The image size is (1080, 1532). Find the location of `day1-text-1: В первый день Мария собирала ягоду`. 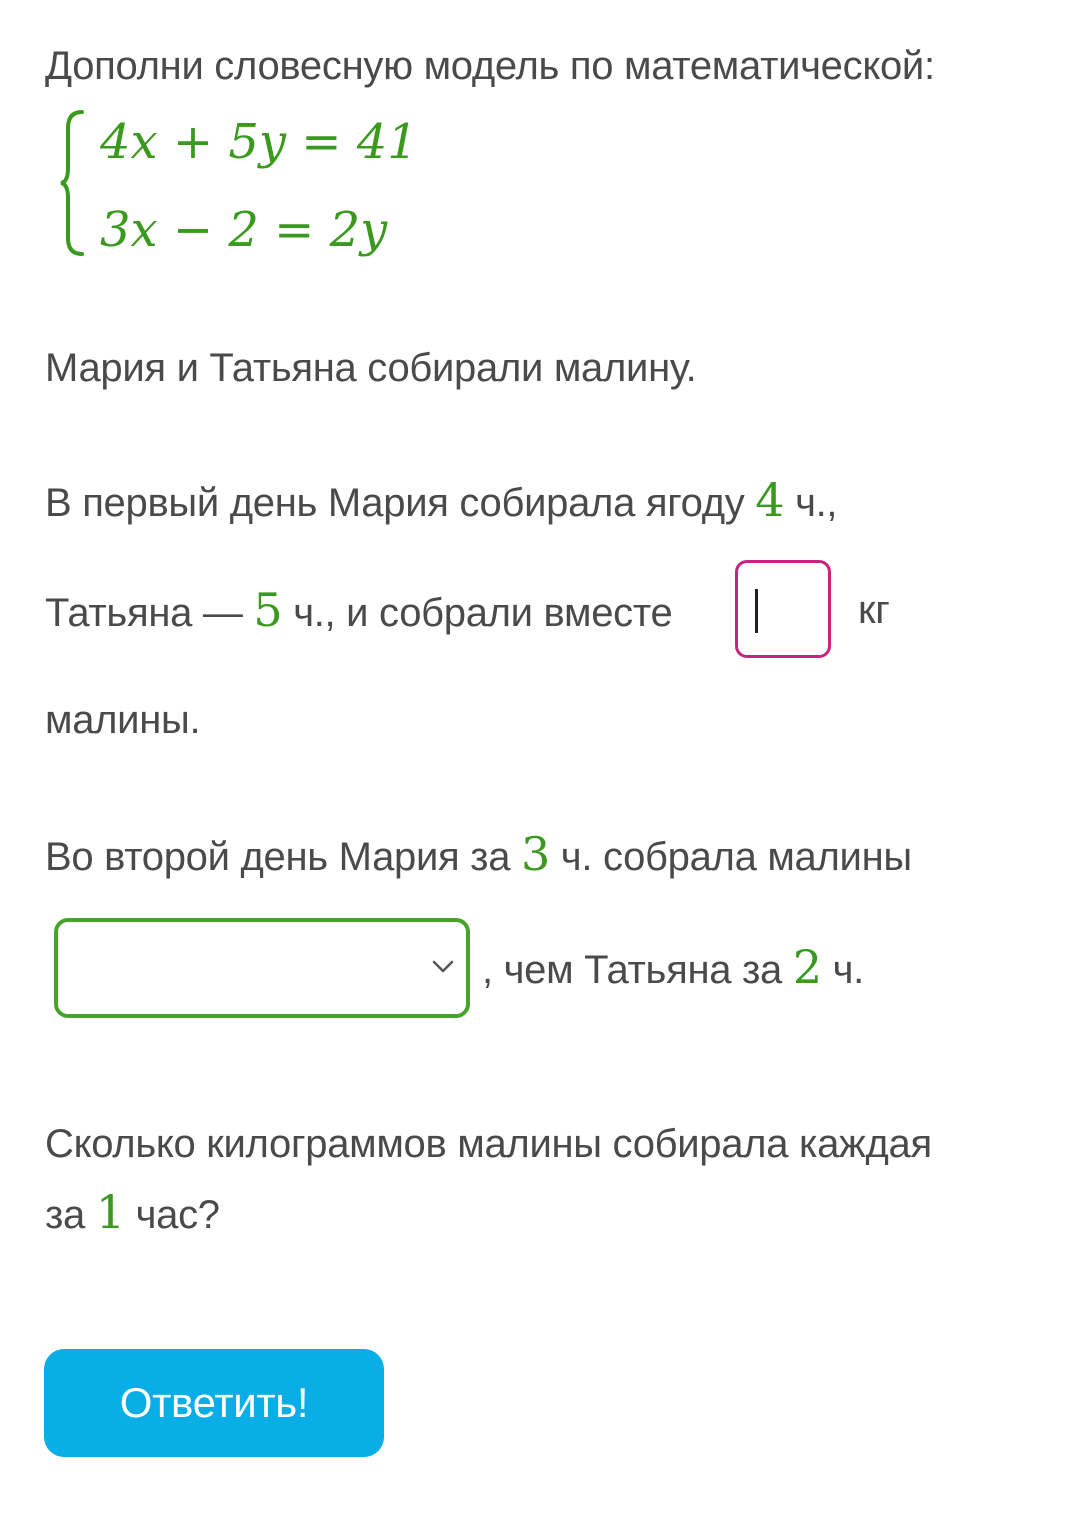

day1-text-1: В первый день Мария собирала ягоду is located at coordinates (395, 503).